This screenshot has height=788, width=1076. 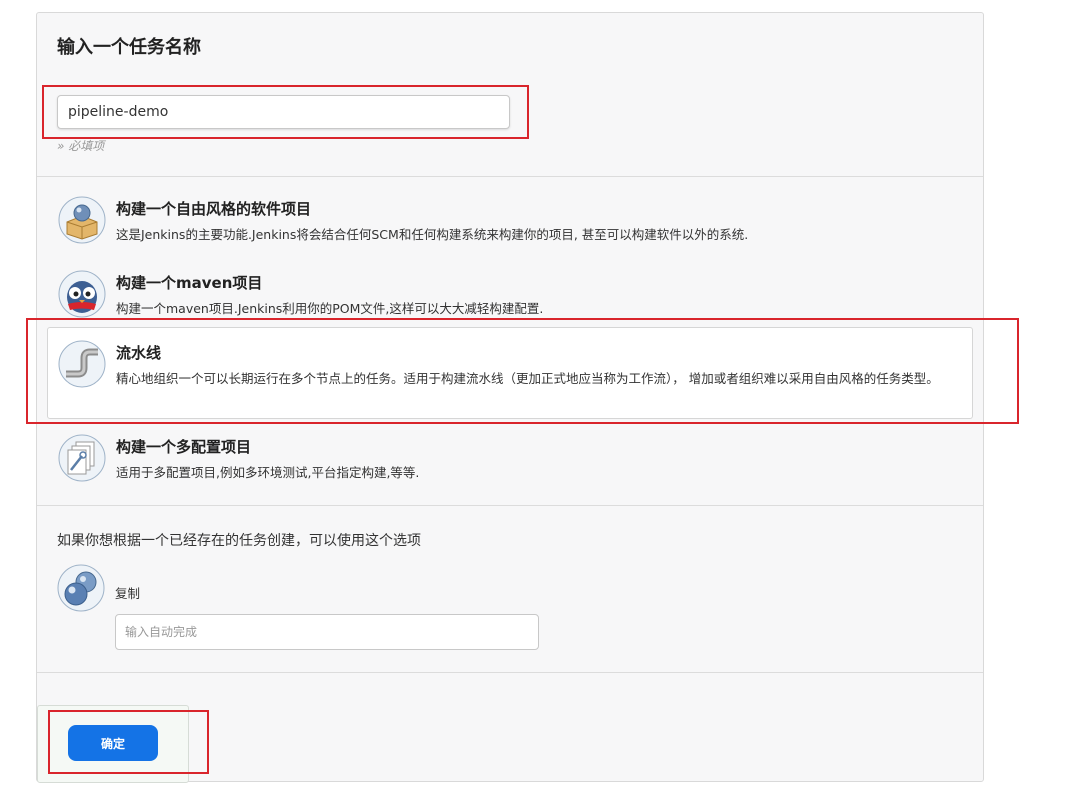 I want to click on copy-from-input, so click(x=327, y=632).